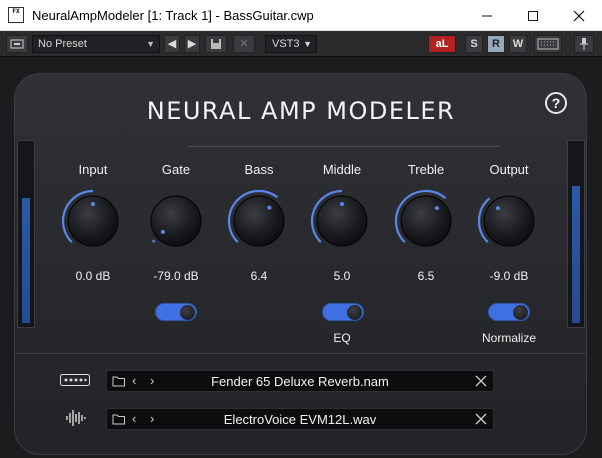  I want to click on knob-value-arc, so click(154, 241).